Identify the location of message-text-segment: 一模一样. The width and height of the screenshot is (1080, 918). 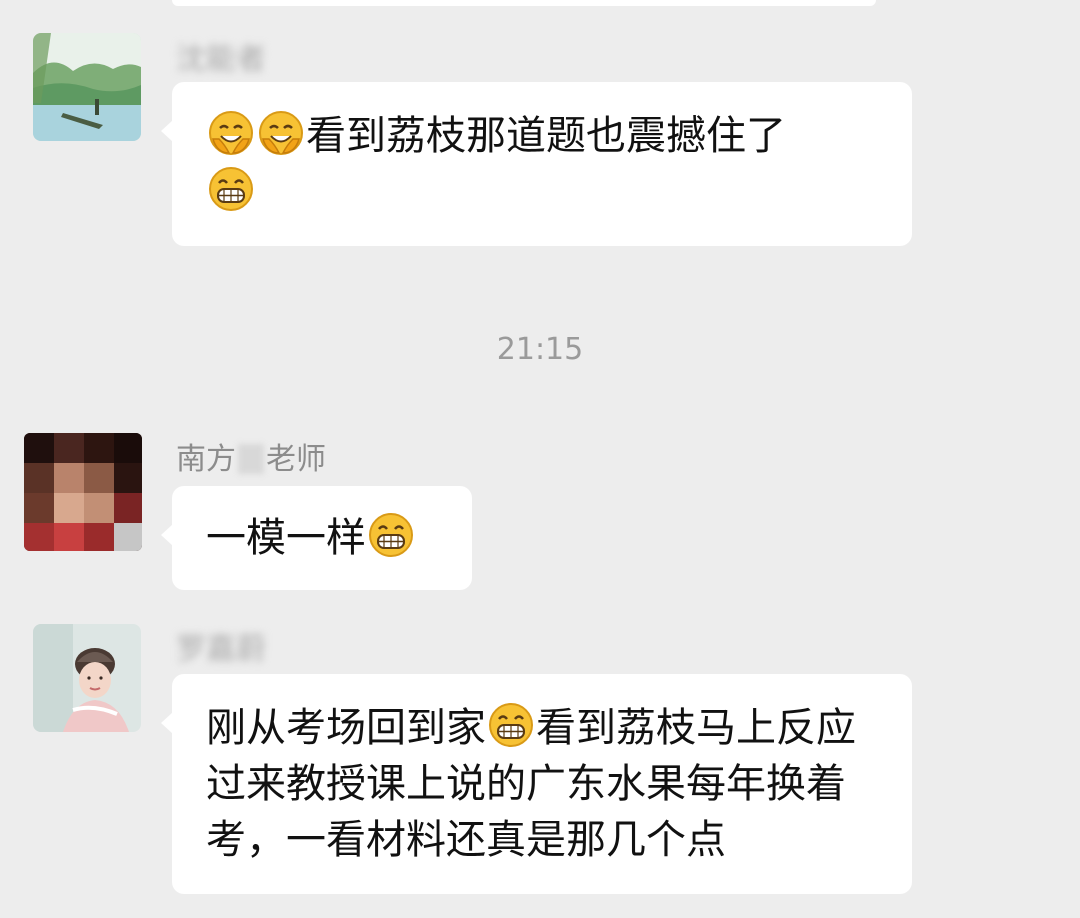
(286, 538).